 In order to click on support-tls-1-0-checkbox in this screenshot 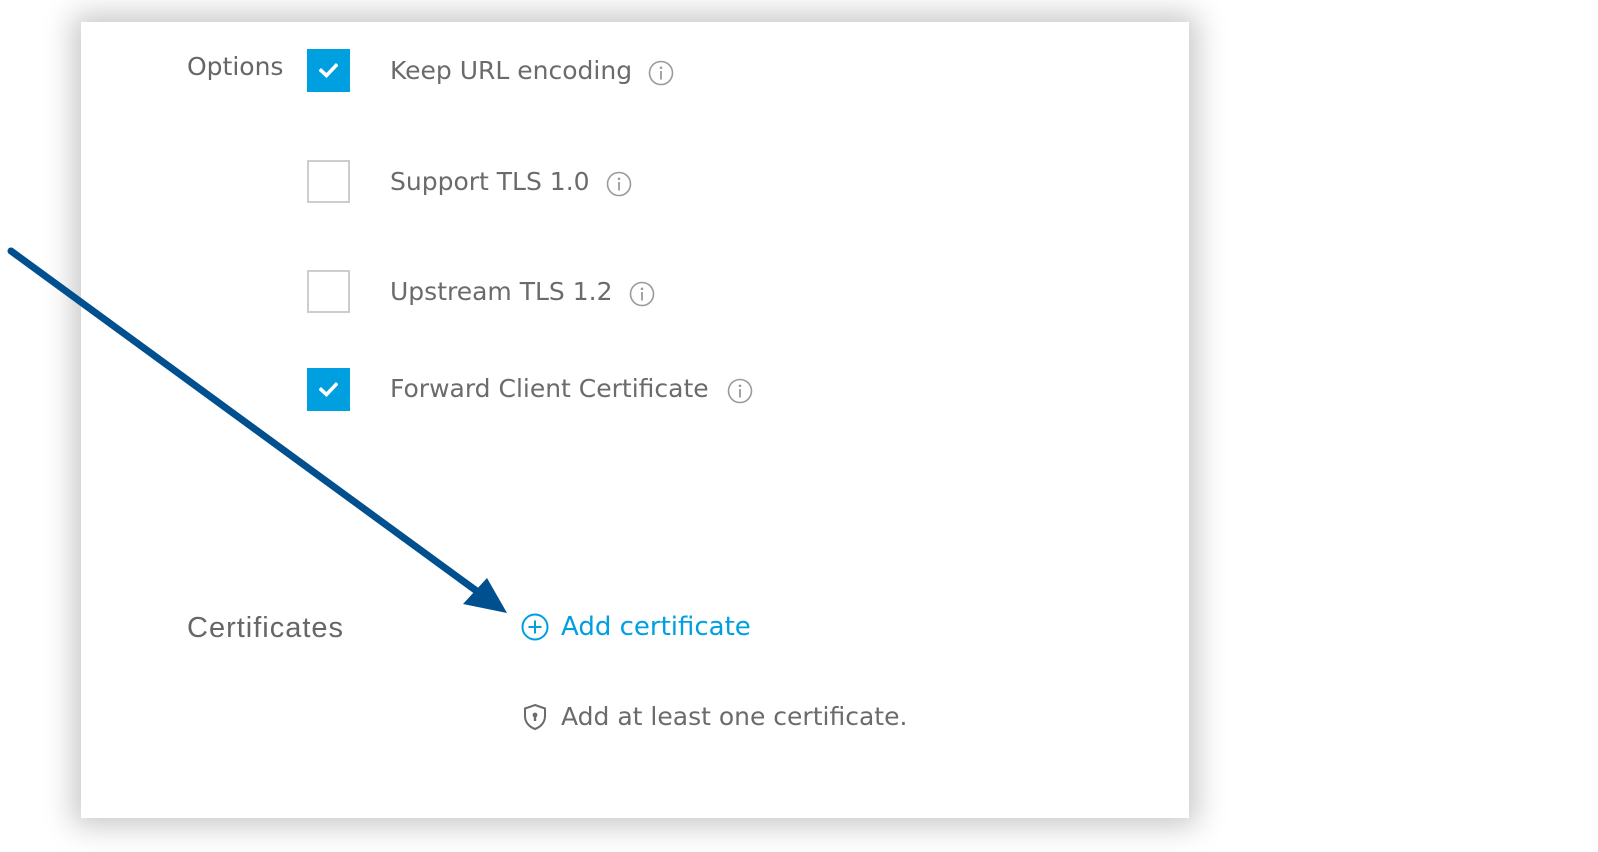, I will do `click(328, 181)`.